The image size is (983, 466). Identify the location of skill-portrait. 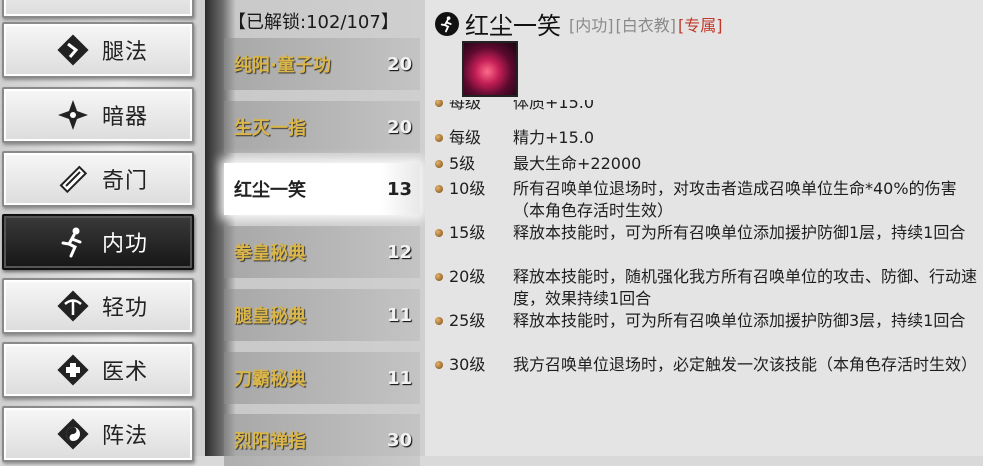
(490, 69).